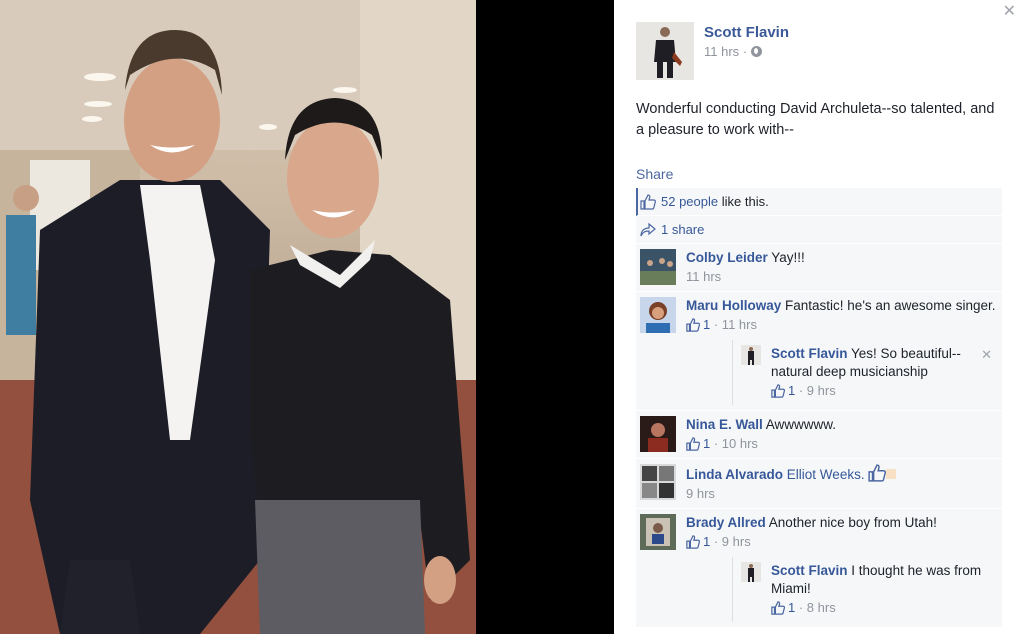 This screenshot has height=634, width=1024. What do you see at coordinates (735, 325) in the screenshot?
I see `comment-time: · 11 hrs` at bounding box center [735, 325].